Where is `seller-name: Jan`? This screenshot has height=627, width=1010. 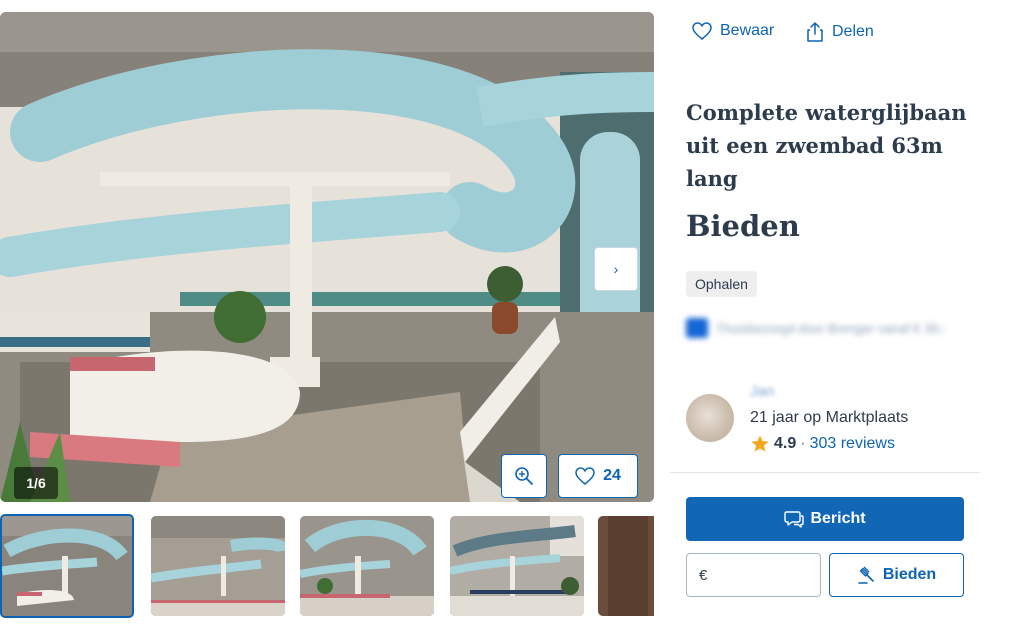
seller-name: Jan is located at coordinates (762, 391).